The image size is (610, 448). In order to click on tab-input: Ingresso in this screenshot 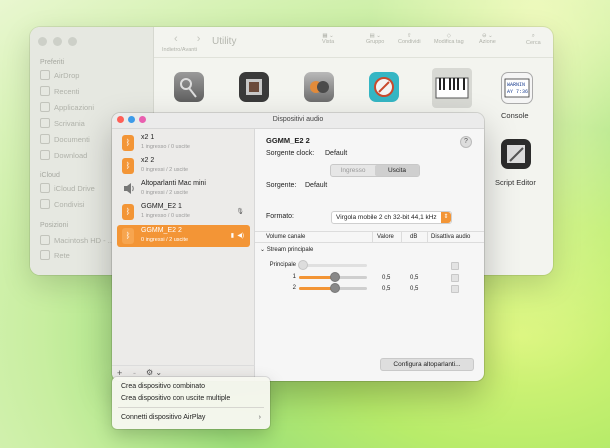, I will do `click(353, 170)`.